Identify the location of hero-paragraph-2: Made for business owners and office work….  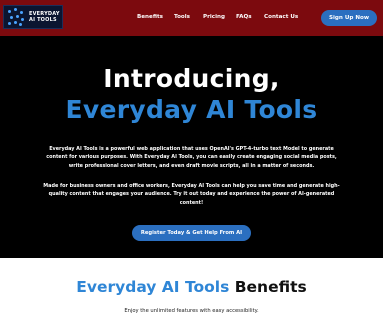
(191, 194).